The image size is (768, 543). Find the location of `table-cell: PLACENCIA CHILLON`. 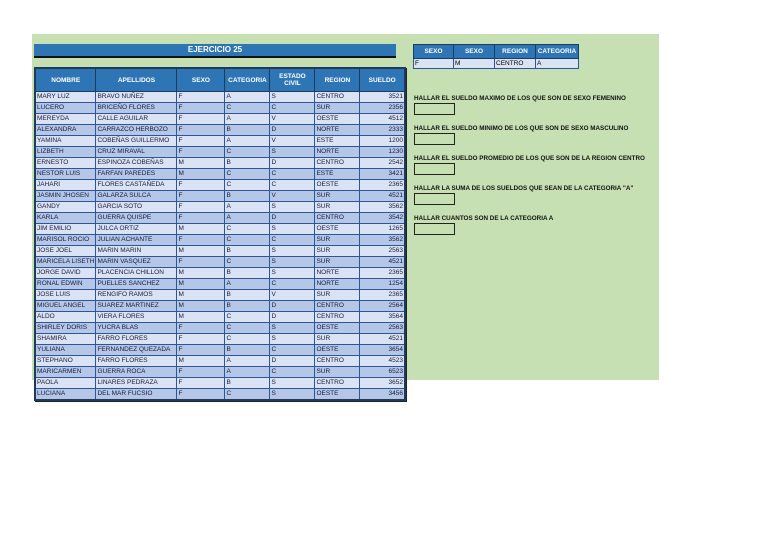

table-cell: PLACENCIA CHILLON is located at coordinates (136, 273).